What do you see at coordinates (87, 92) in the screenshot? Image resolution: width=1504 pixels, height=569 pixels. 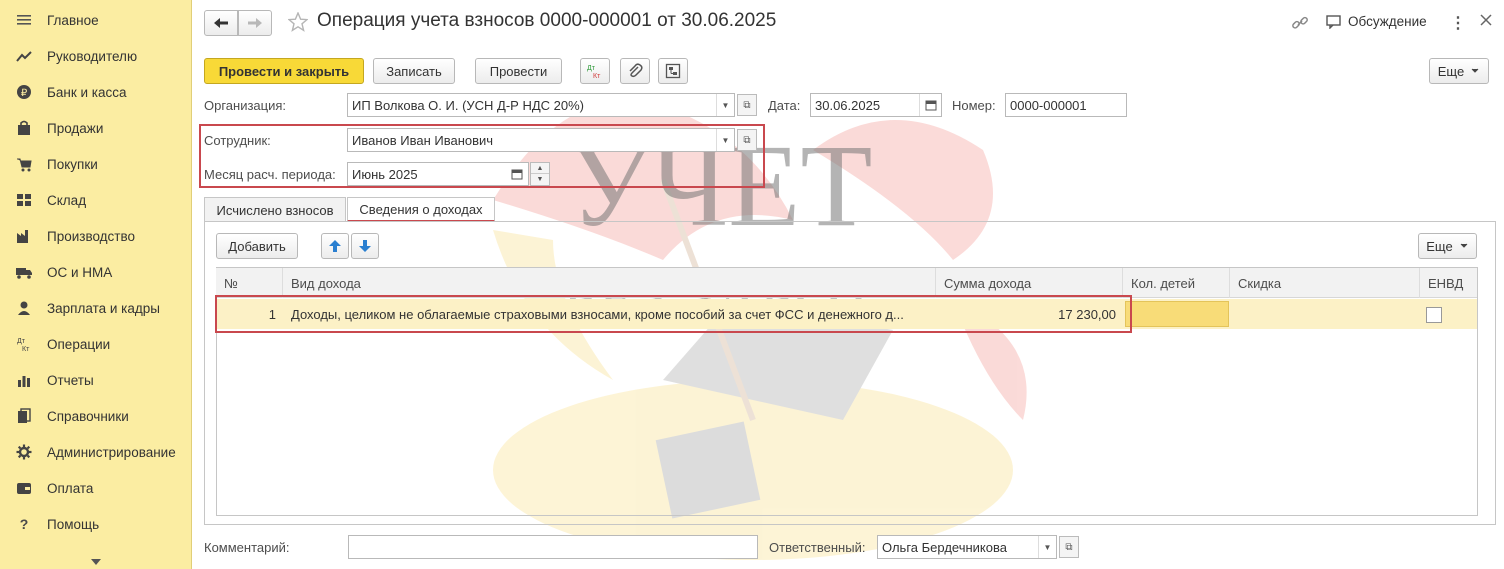 I see `sidebar-item-label: Банк и касса` at bounding box center [87, 92].